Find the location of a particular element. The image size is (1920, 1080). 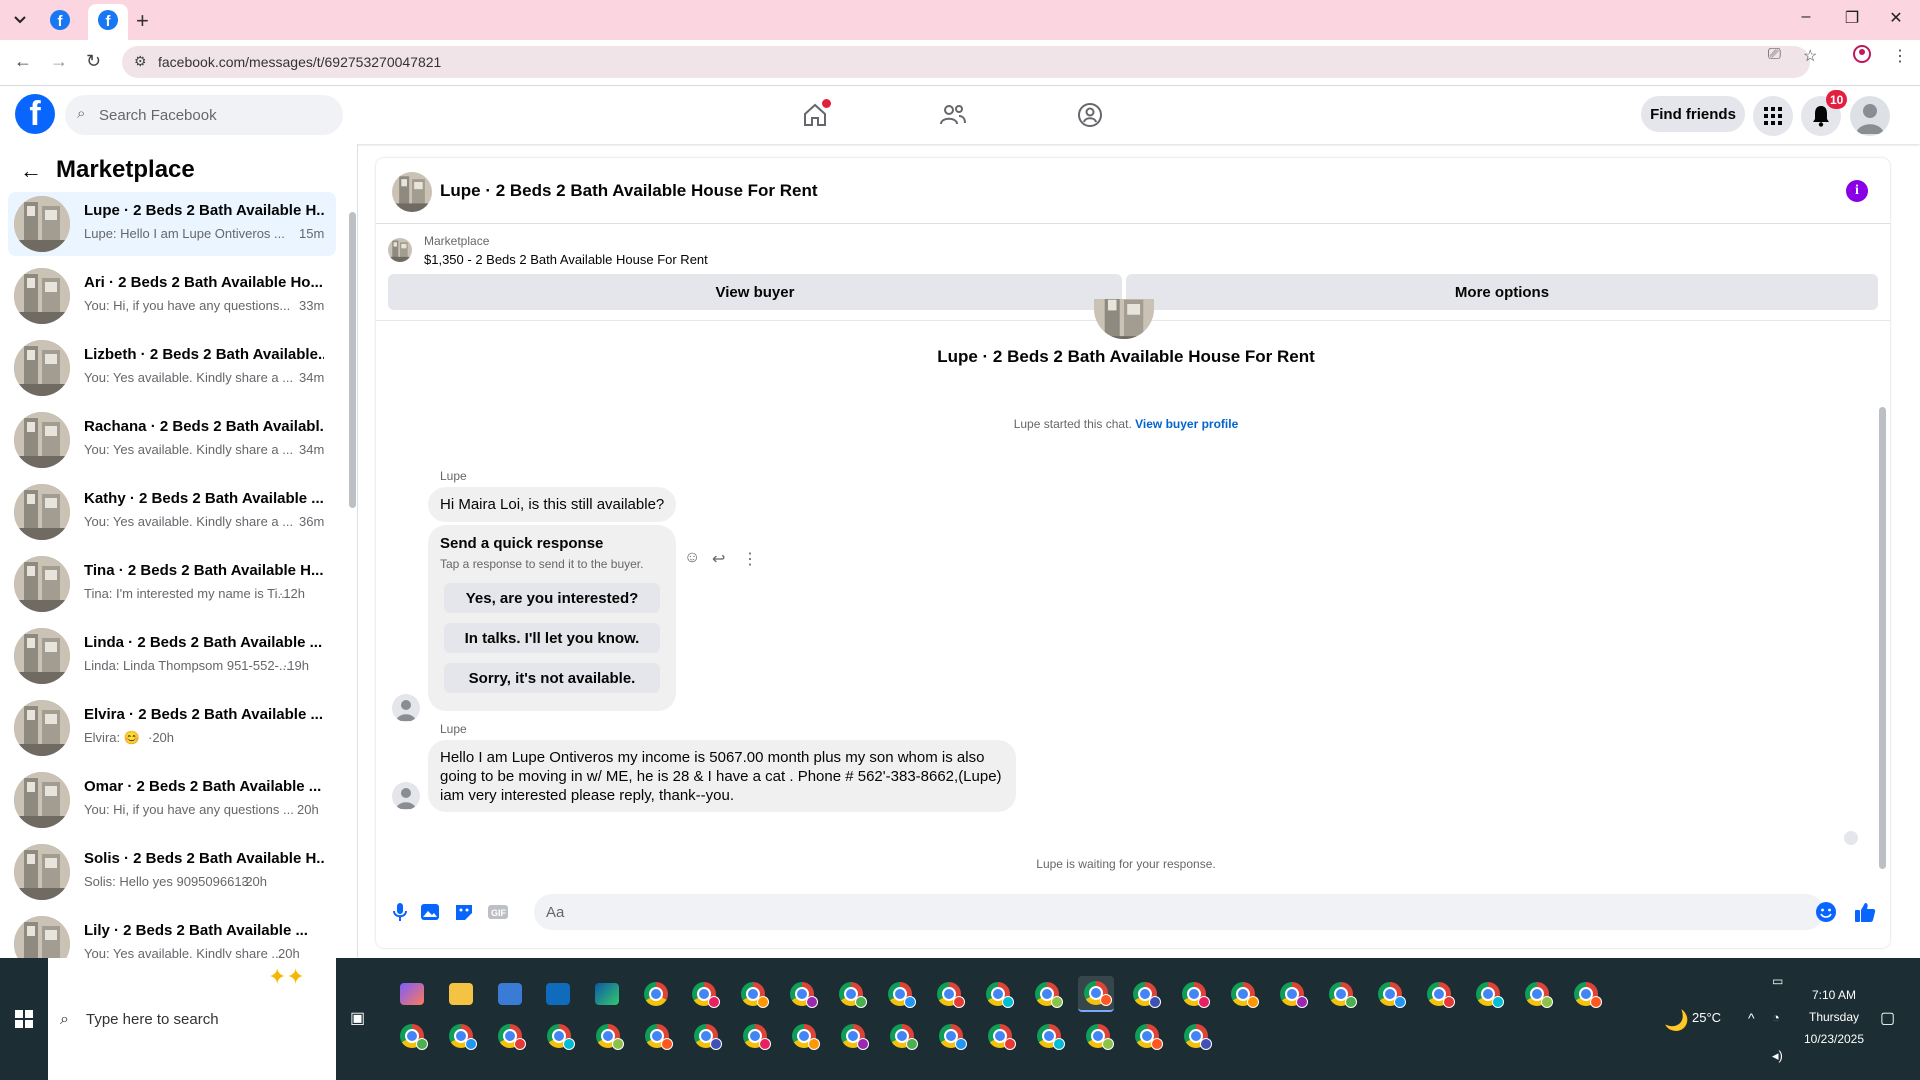

view-buyer-profile-link: View buyer profile is located at coordinates (1186, 424).